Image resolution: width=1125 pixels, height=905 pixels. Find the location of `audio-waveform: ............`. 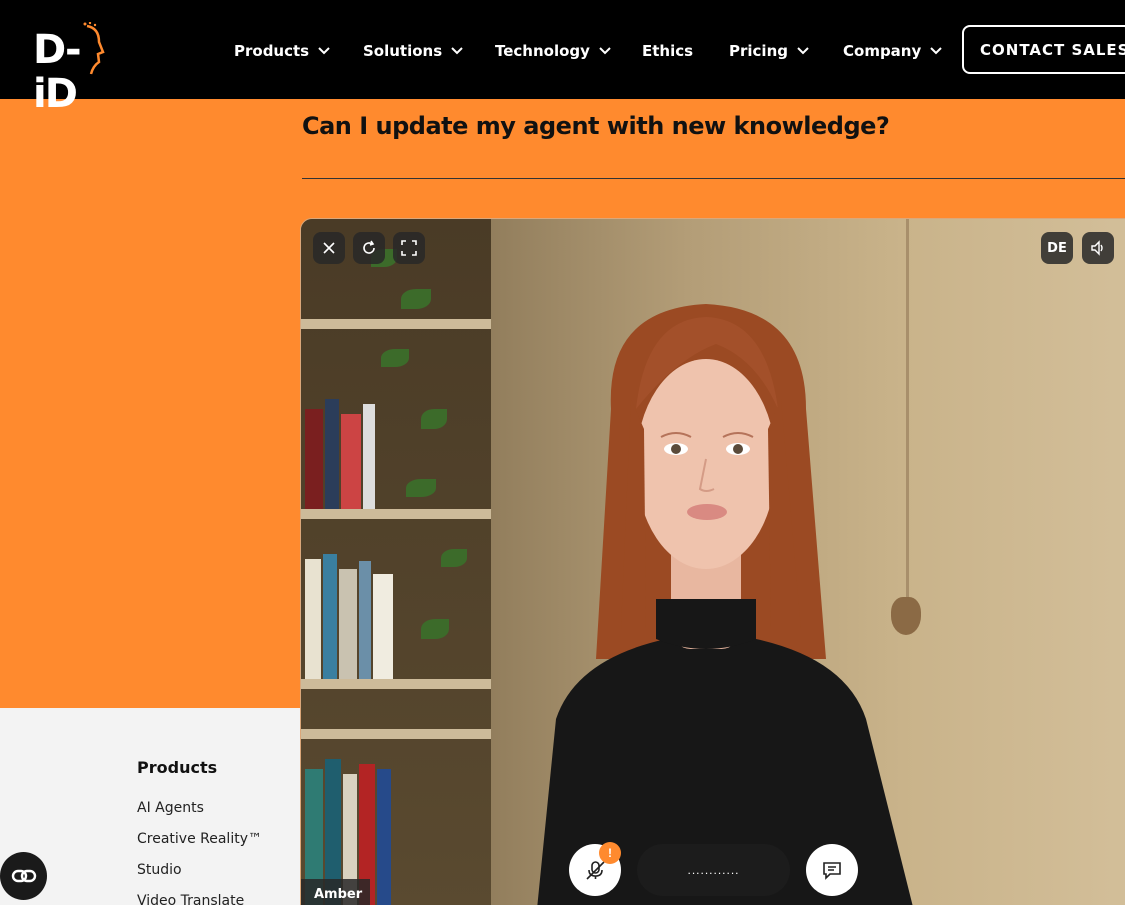

audio-waveform: ............ is located at coordinates (713, 870).